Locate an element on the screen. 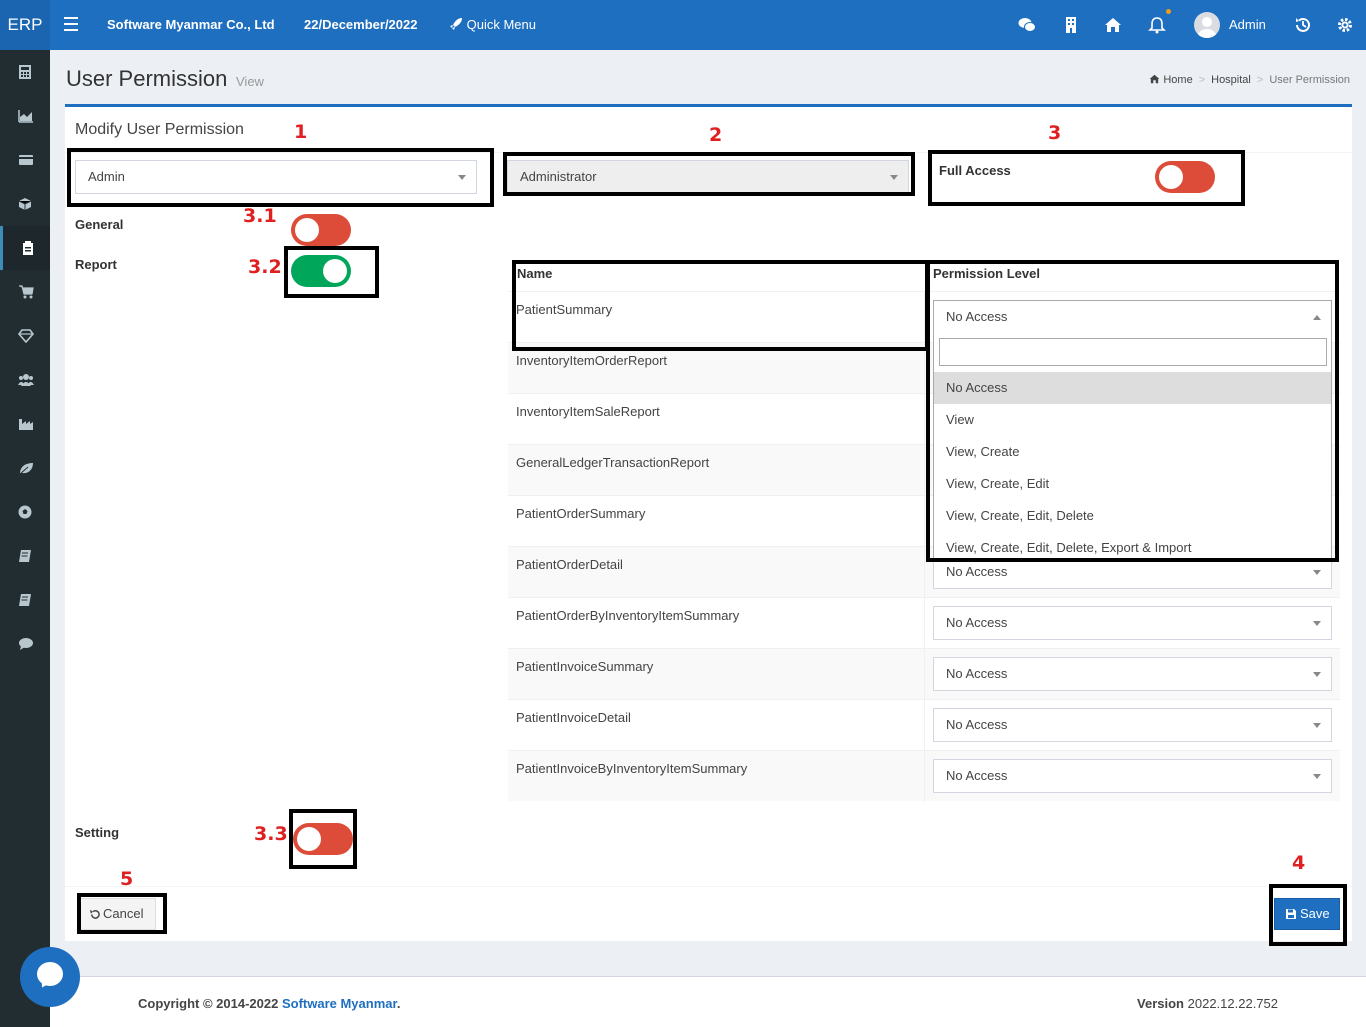 This screenshot has height=1027, width=1366. annotation-label-1: 1 is located at coordinates (301, 132).